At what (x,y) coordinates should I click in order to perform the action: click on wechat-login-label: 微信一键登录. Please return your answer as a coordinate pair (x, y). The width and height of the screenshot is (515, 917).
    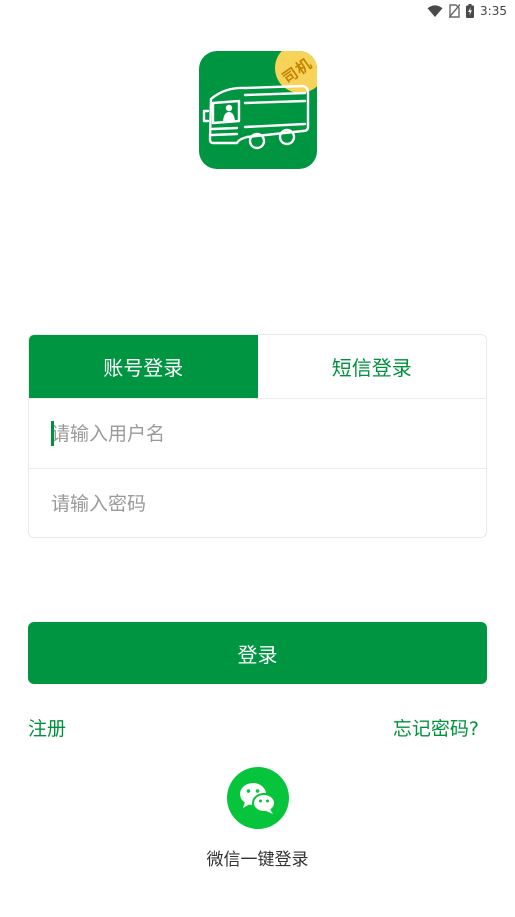
    Looking at the image, I should click on (257, 860).